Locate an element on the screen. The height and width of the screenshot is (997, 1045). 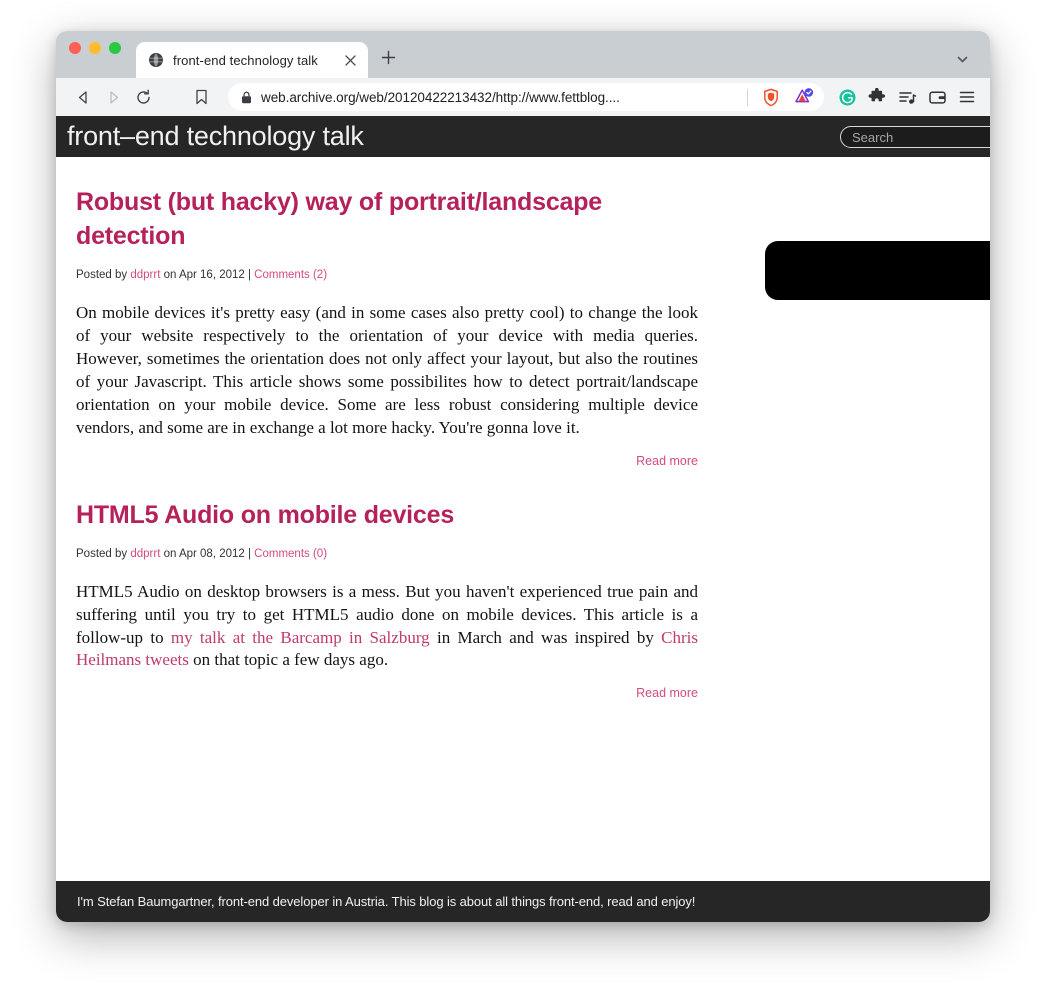
site-header: front–end technology talk Search is located at coordinates (523, 136).